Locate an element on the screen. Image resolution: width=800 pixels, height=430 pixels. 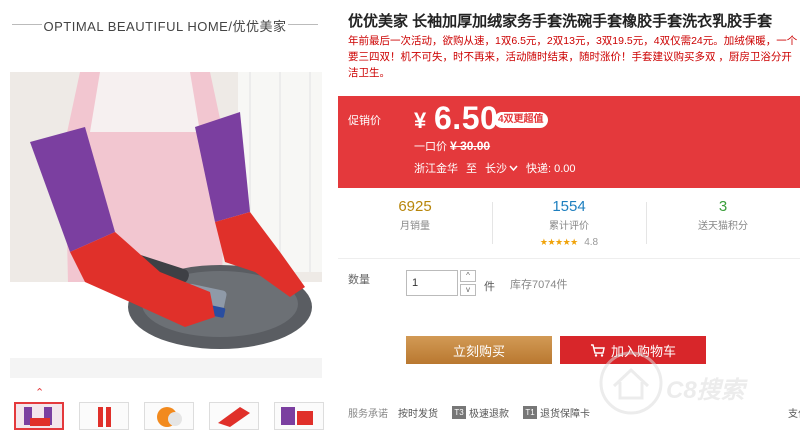
shop-title: OPTIMAL BEAUTIFUL HOME/优优美家 is located at coordinates (165, 25).